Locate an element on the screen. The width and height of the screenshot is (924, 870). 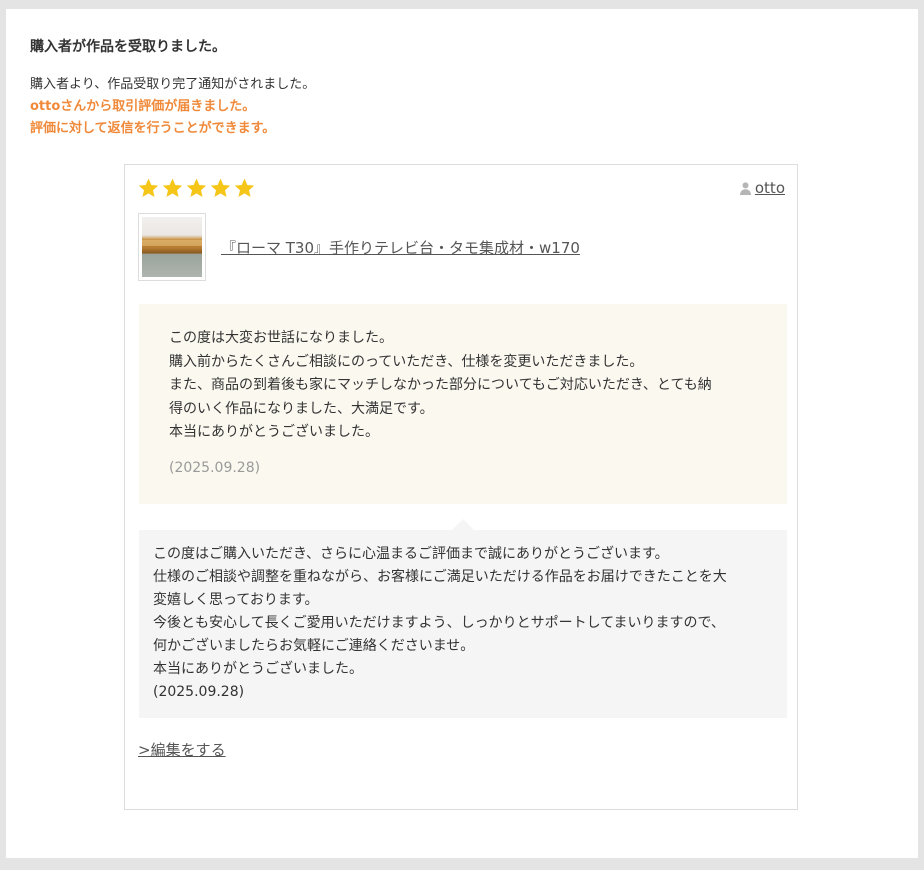
review-date: (2025.09.28) is located at coordinates (215, 467).